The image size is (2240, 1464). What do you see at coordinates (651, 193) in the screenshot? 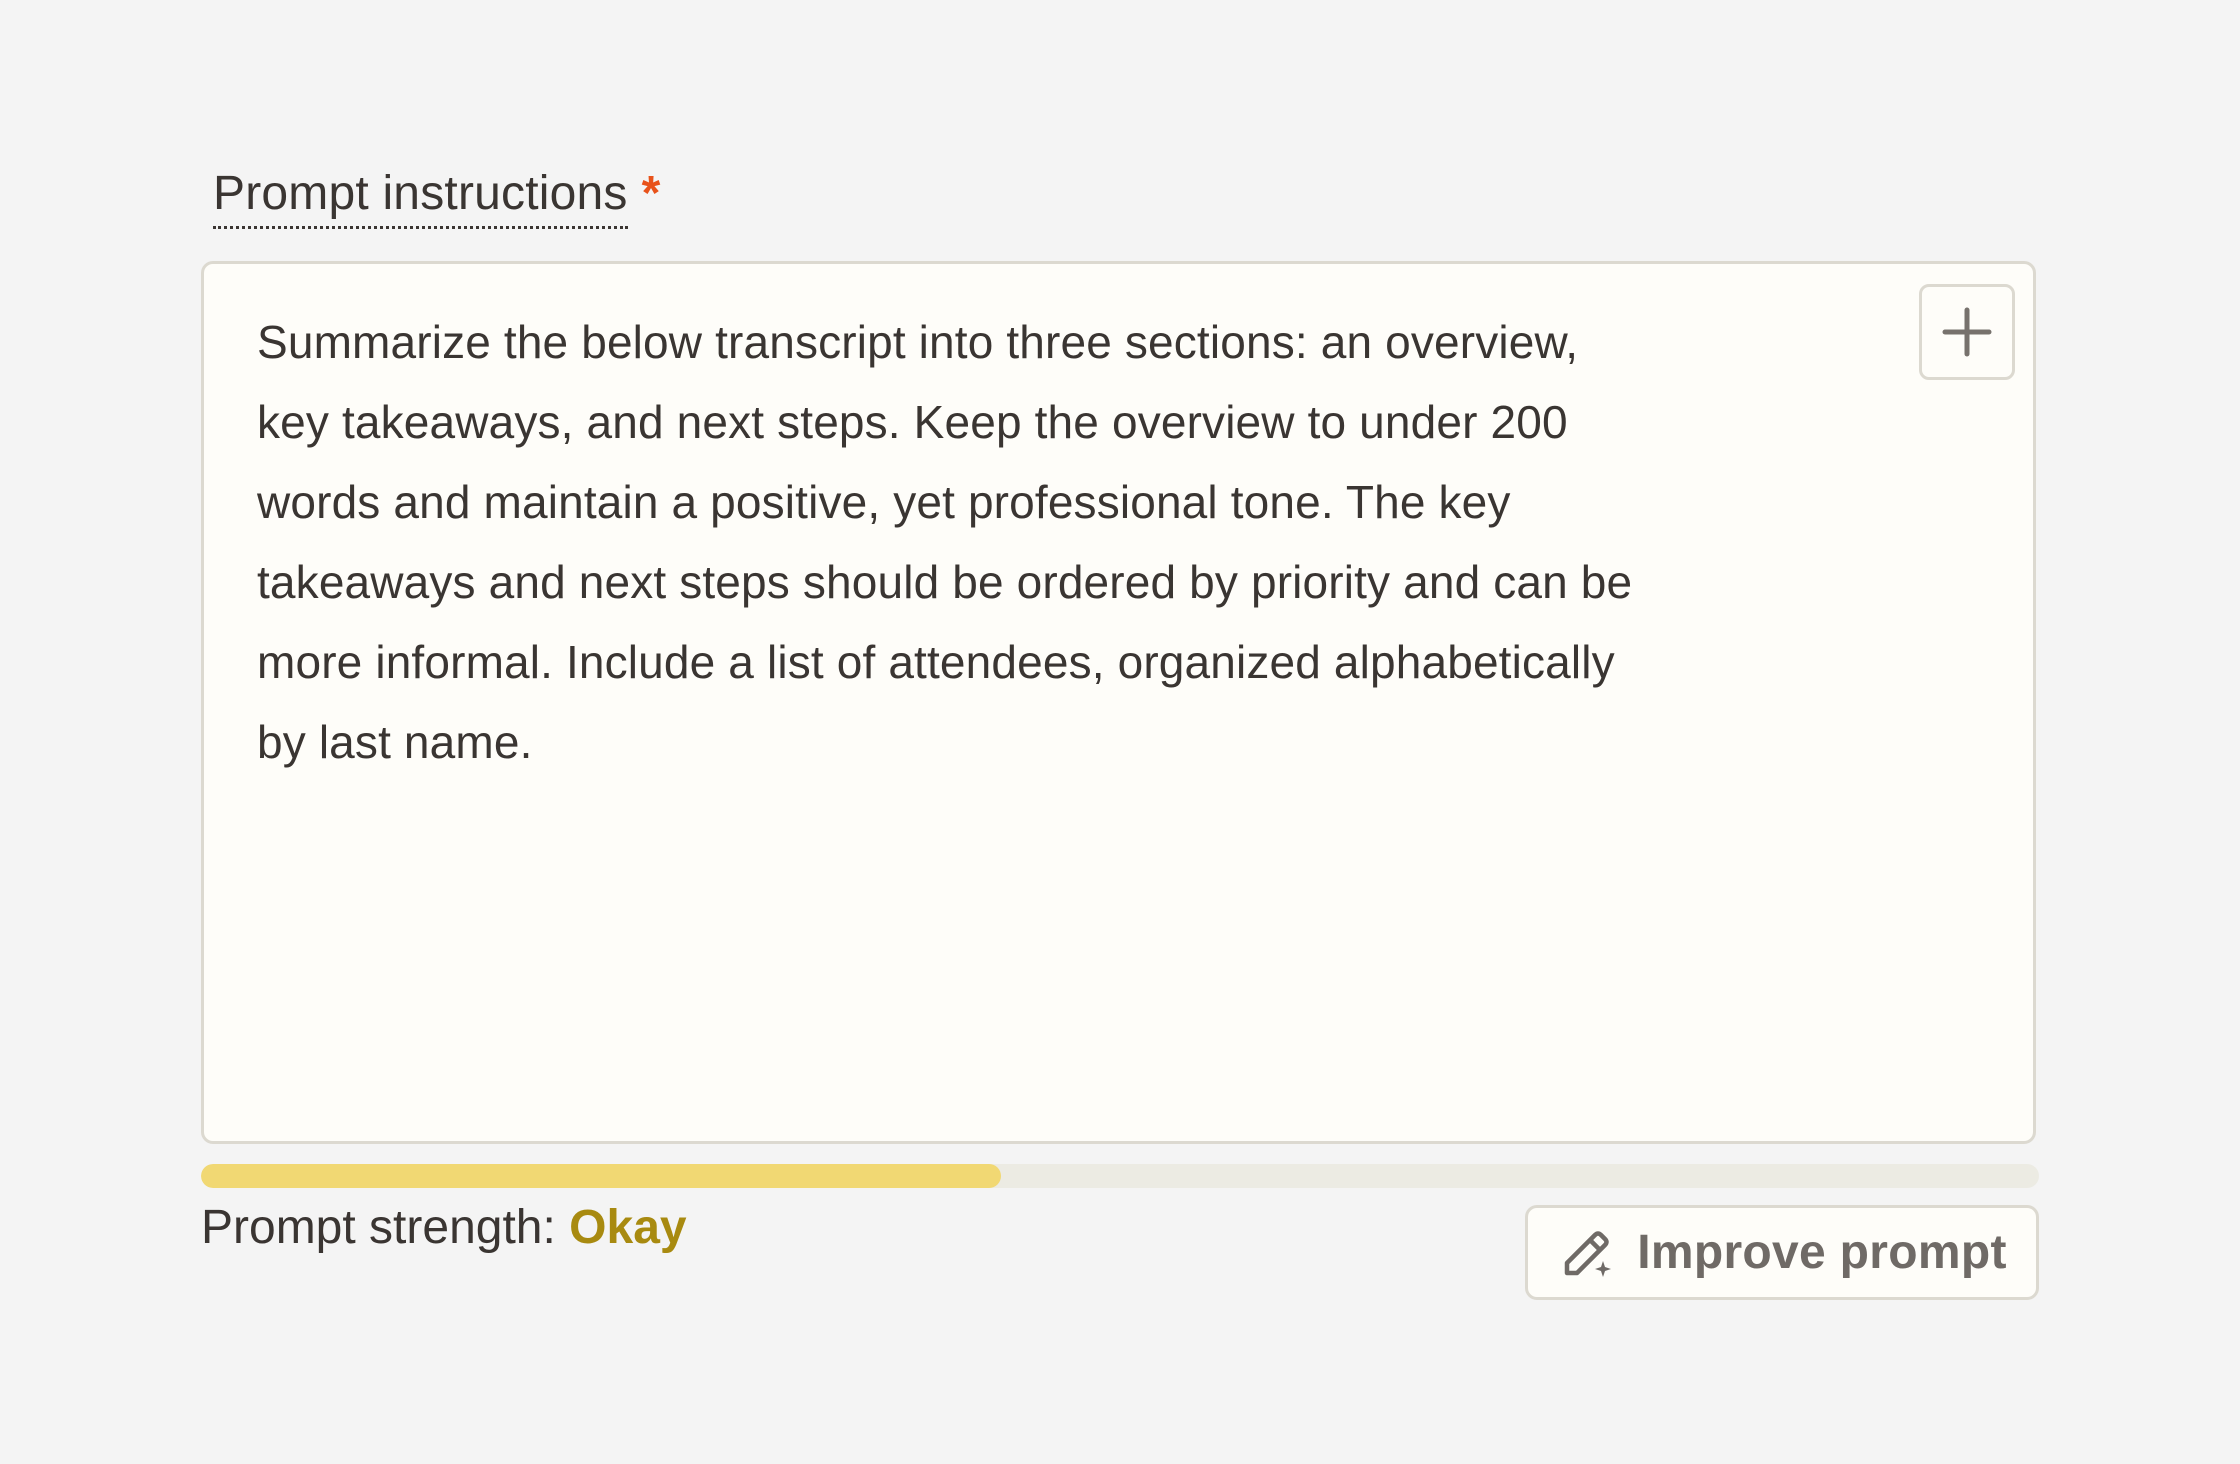
I see `required-asterisk: *` at bounding box center [651, 193].